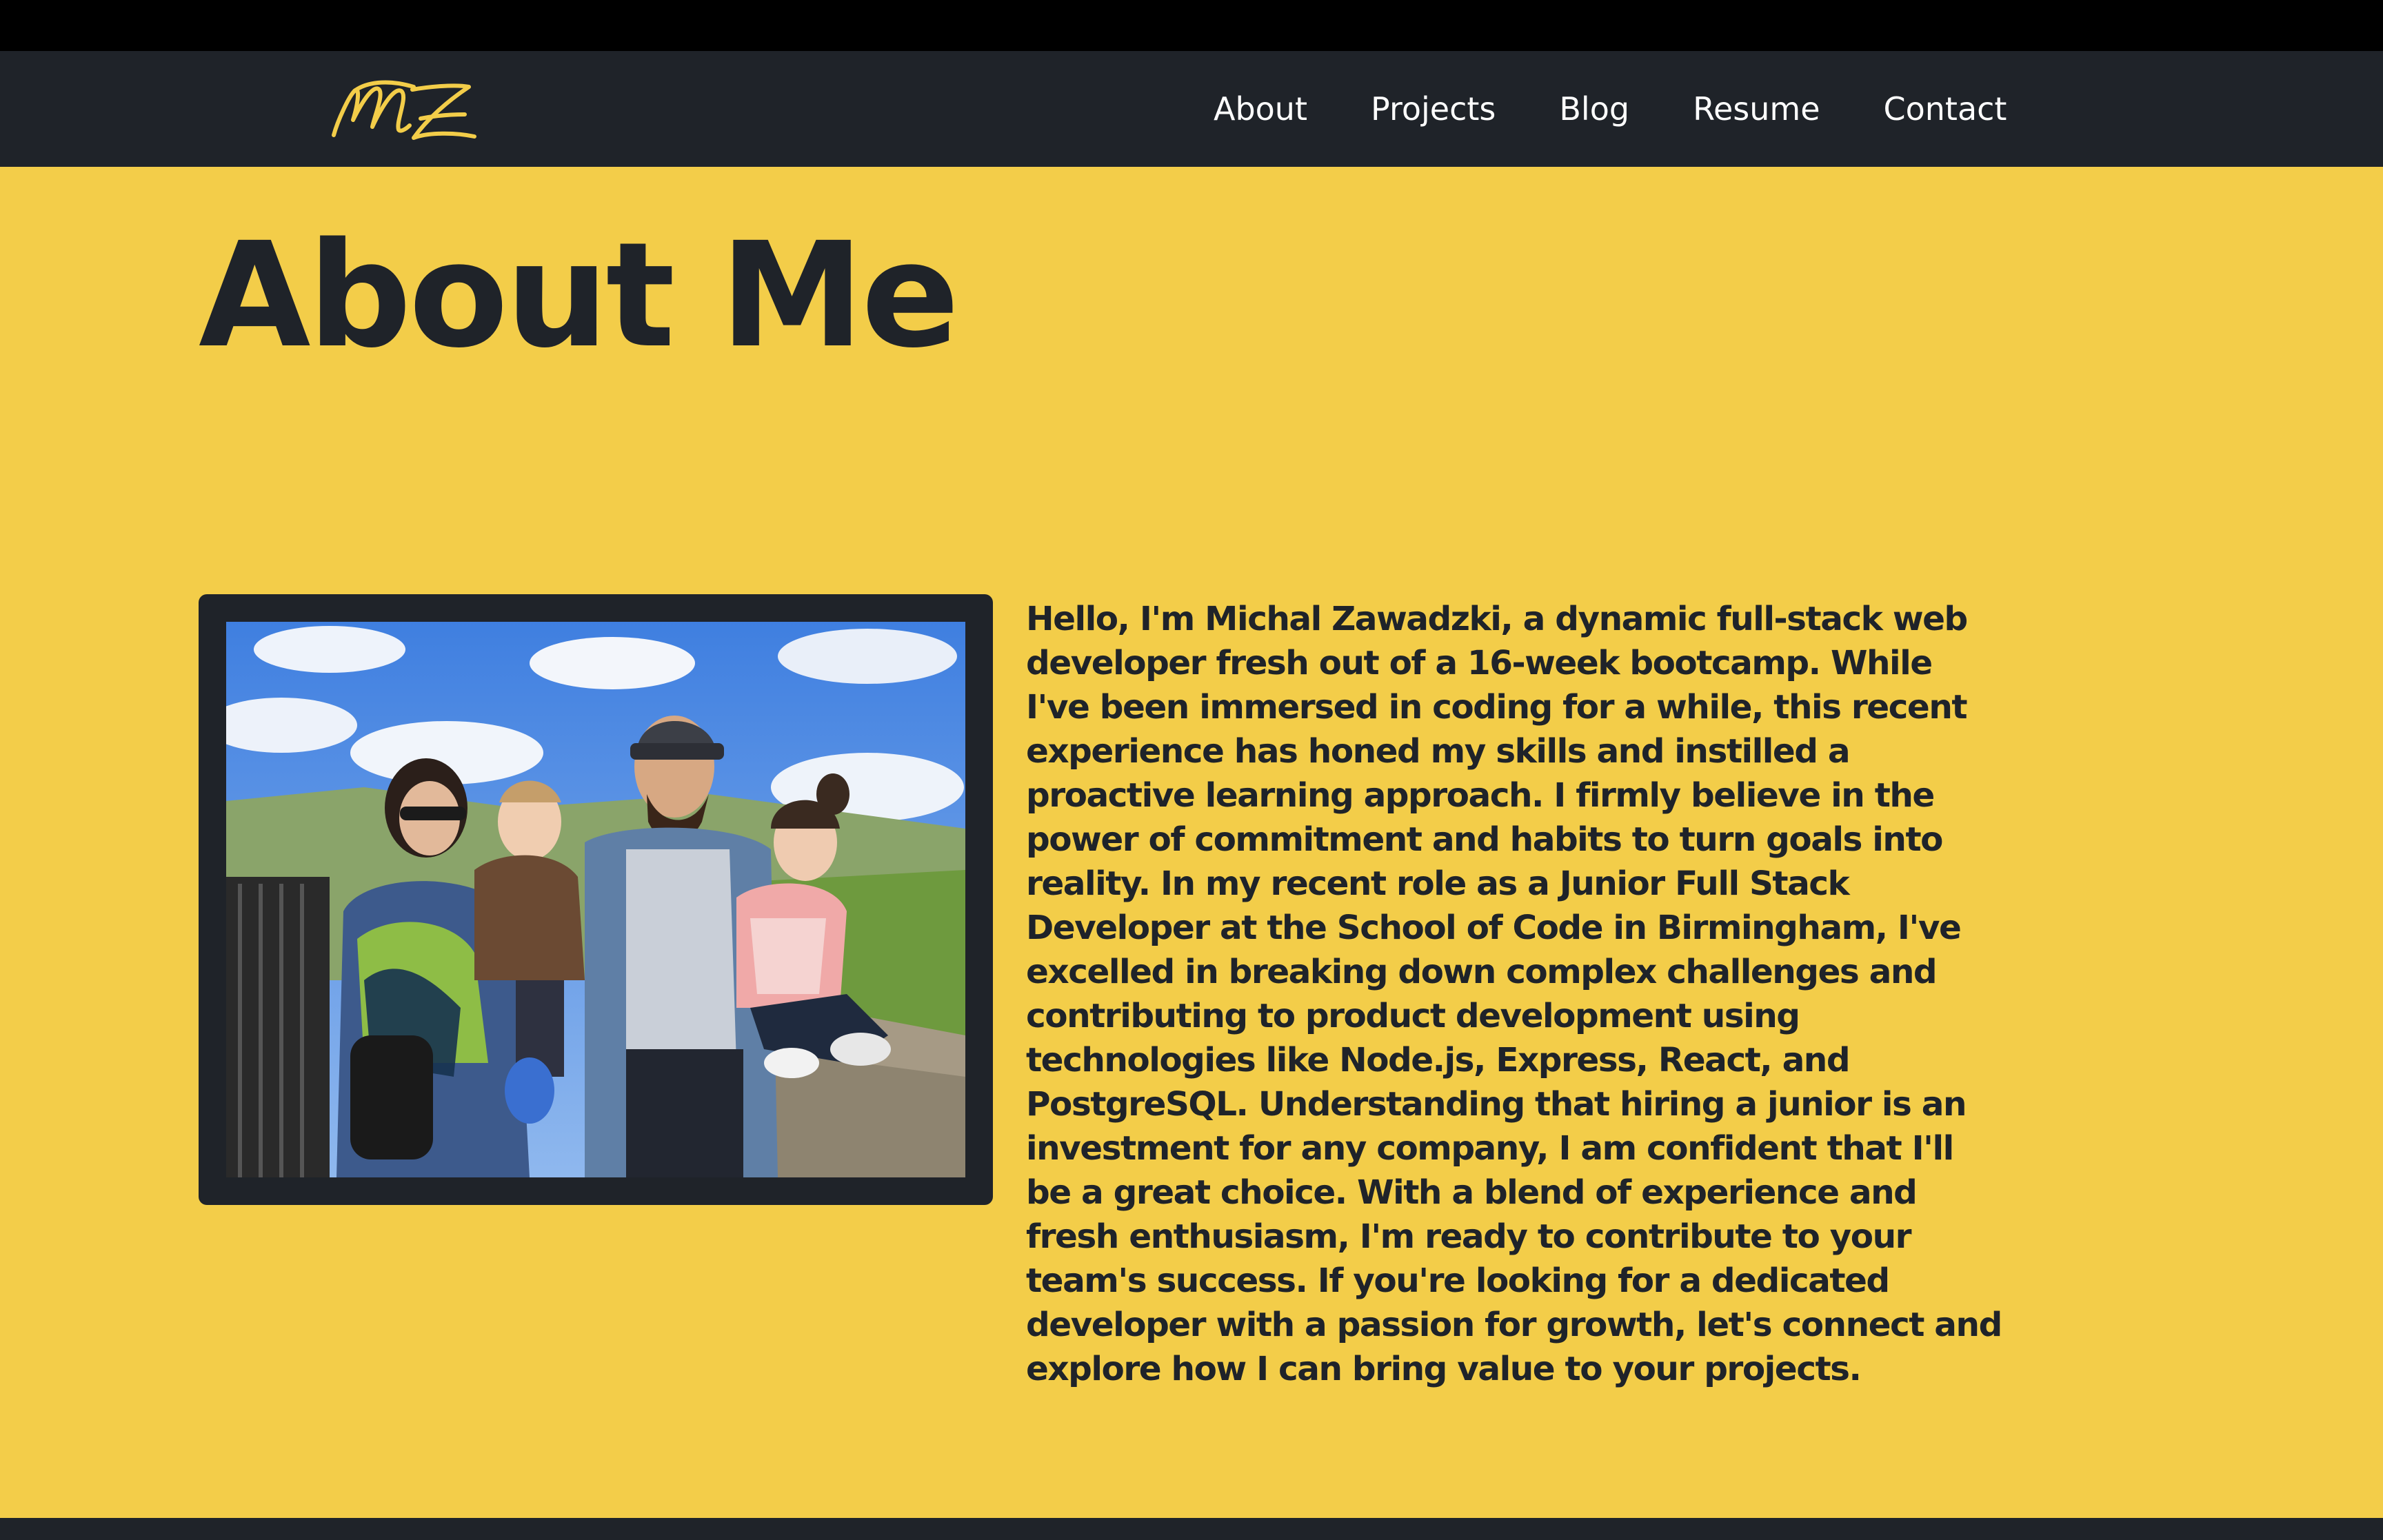  Describe the element at coordinates (1191, 109) in the screenshot. I see `navbar: MZ About Projects Blog Resume Contact` at that location.